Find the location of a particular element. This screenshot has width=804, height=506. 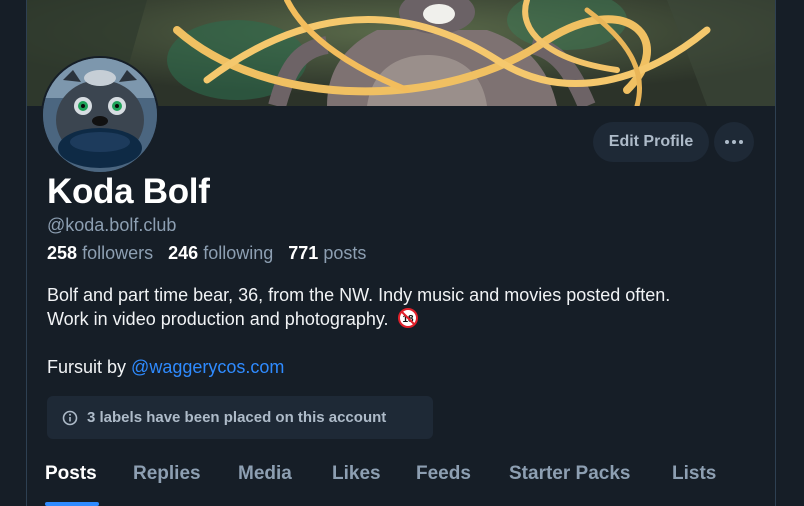

following-link: 246 following is located at coordinates (223, 253).